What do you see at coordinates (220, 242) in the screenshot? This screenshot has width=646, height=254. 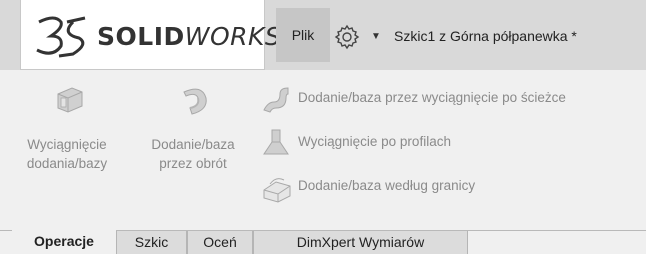 I see `tab-ocen: Oceń` at bounding box center [220, 242].